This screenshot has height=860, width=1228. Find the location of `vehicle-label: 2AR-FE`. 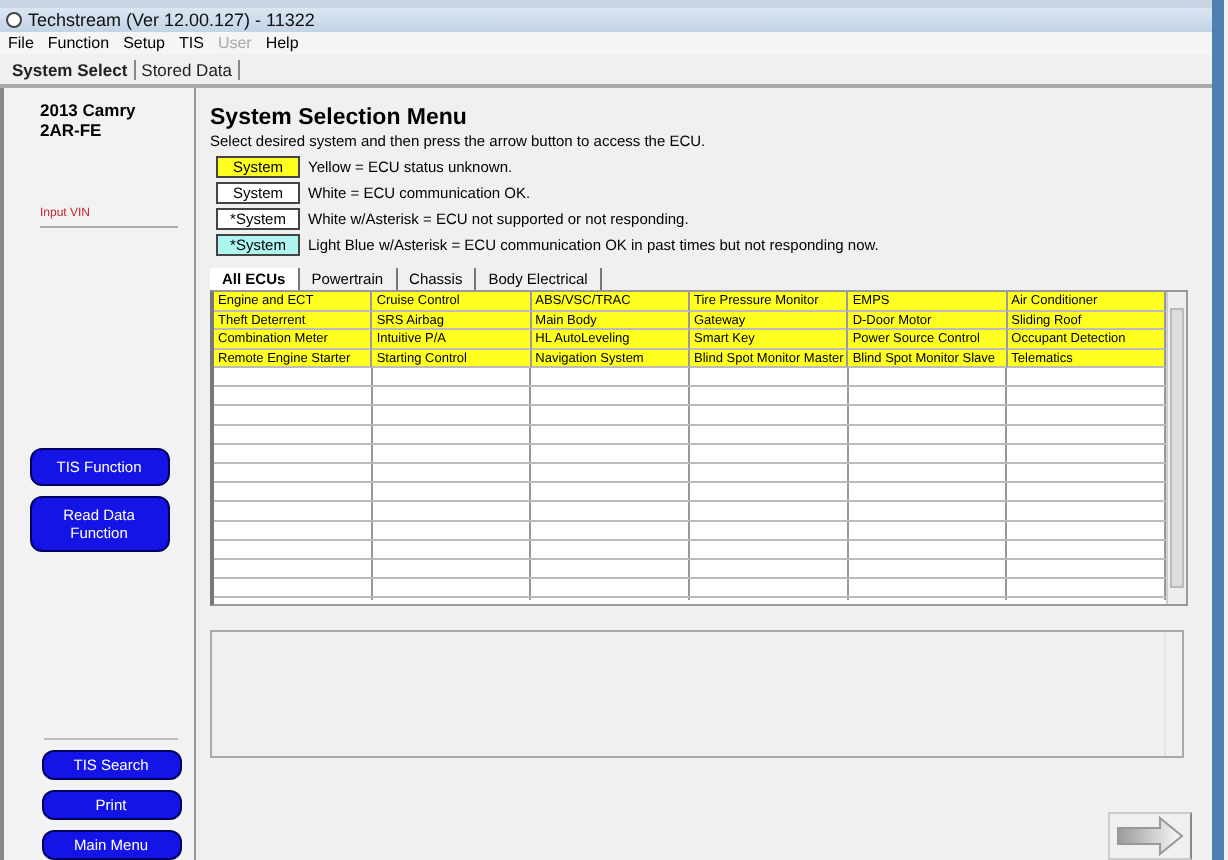

vehicle-label: 2AR-FE is located at coordinates (72, 130).